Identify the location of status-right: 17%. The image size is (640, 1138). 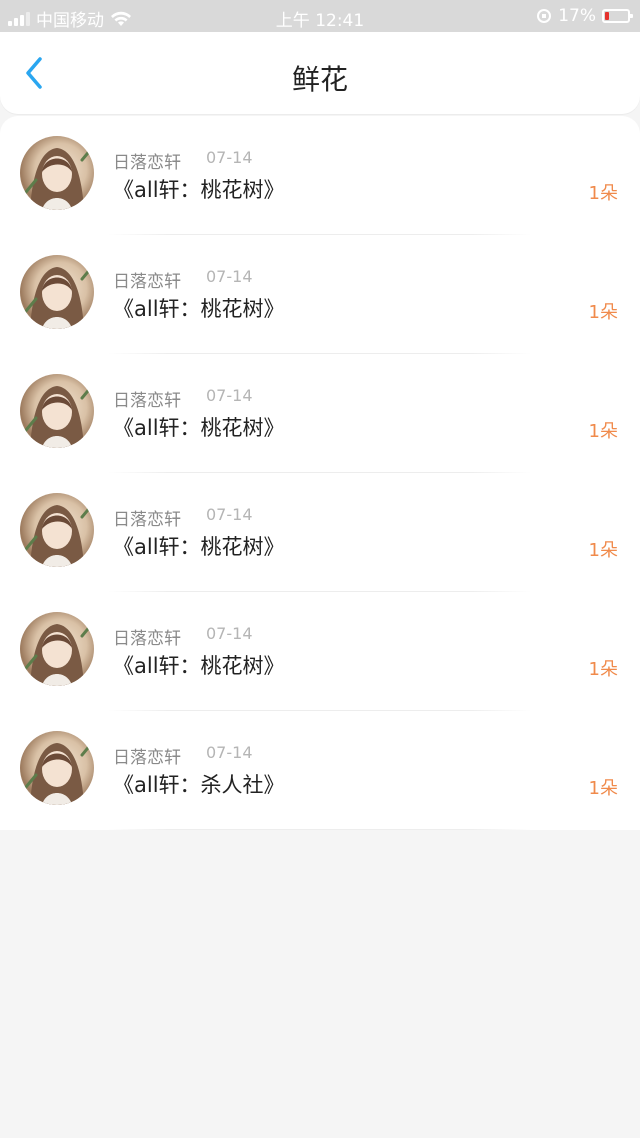
(584, 16).